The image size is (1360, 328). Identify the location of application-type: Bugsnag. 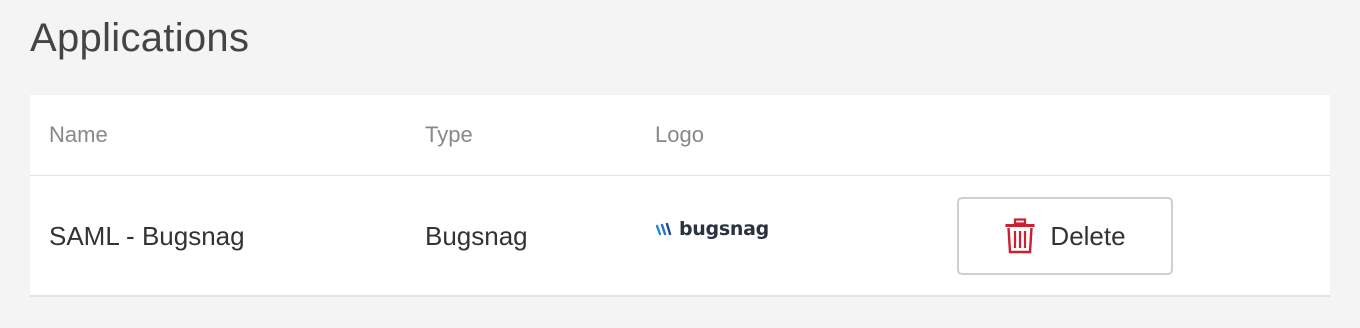
(476, 236).